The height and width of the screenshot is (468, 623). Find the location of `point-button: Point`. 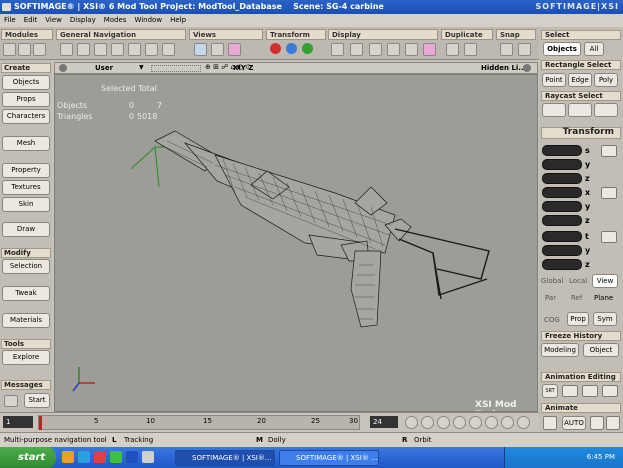

point-button: Point is located at coordinates (554, 80).